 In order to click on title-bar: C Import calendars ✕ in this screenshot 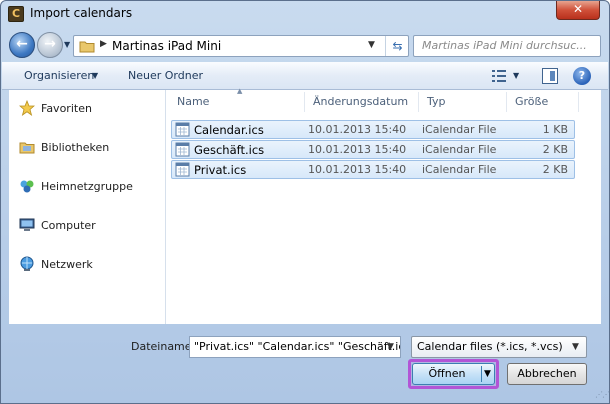, I will do `click(305, 14)`.